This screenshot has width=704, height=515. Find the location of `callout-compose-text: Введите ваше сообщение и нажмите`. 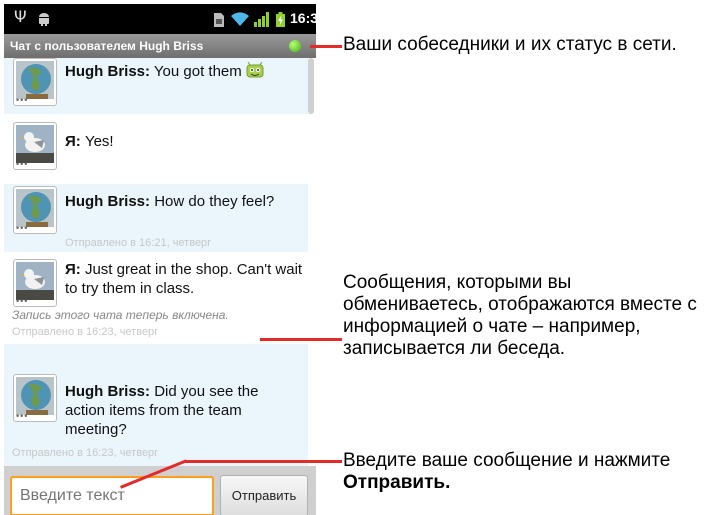

callout-compose-text: Введите ваше сообщение и нажмите is located at coordinates (507, 460).